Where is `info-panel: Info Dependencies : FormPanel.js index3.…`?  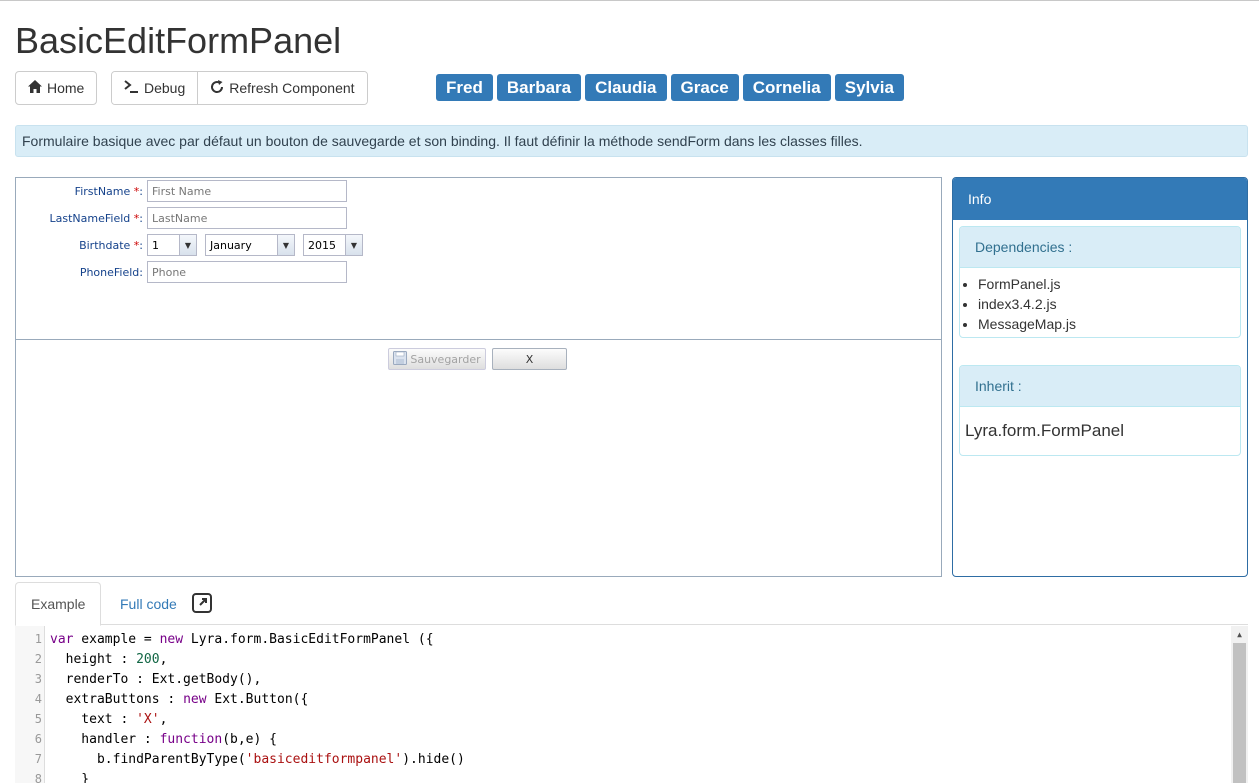
info-panel: Info Dependencies : FormPanel.js index3.… is located at coordinates (1100, 377).